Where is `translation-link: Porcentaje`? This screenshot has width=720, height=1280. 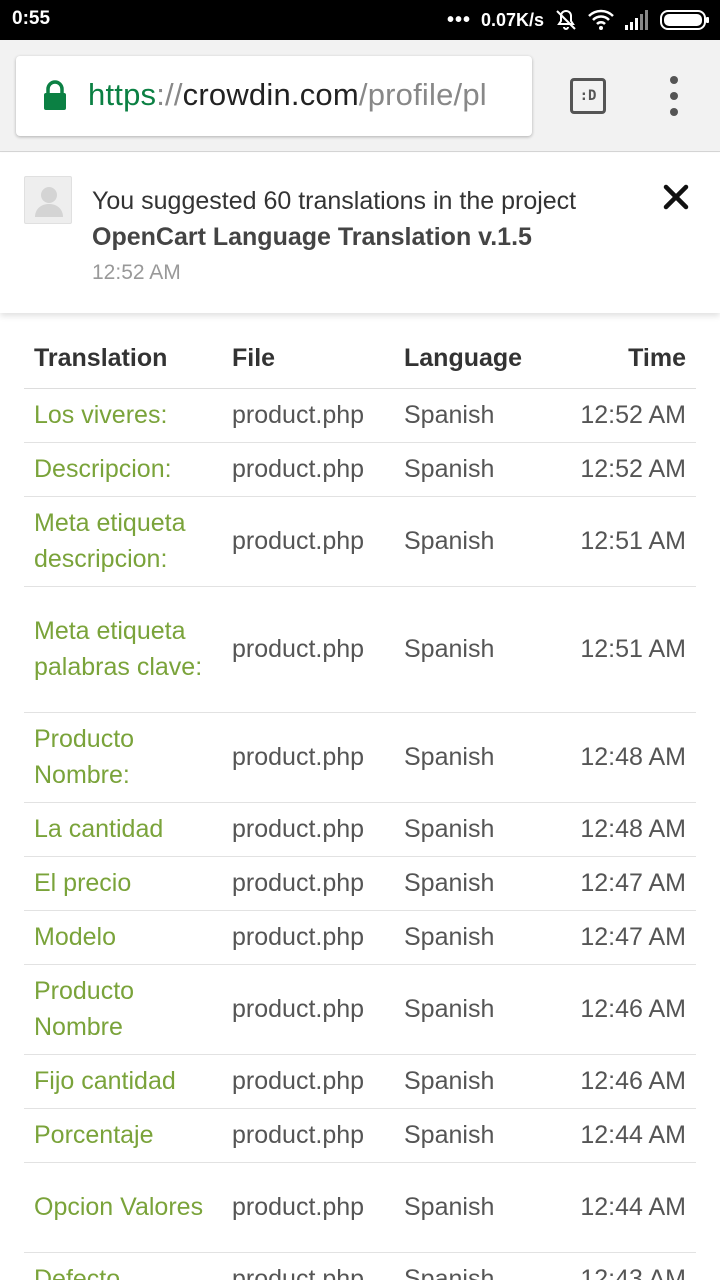 translation-link: Porcentaje is located at coordinates (123, 1135).